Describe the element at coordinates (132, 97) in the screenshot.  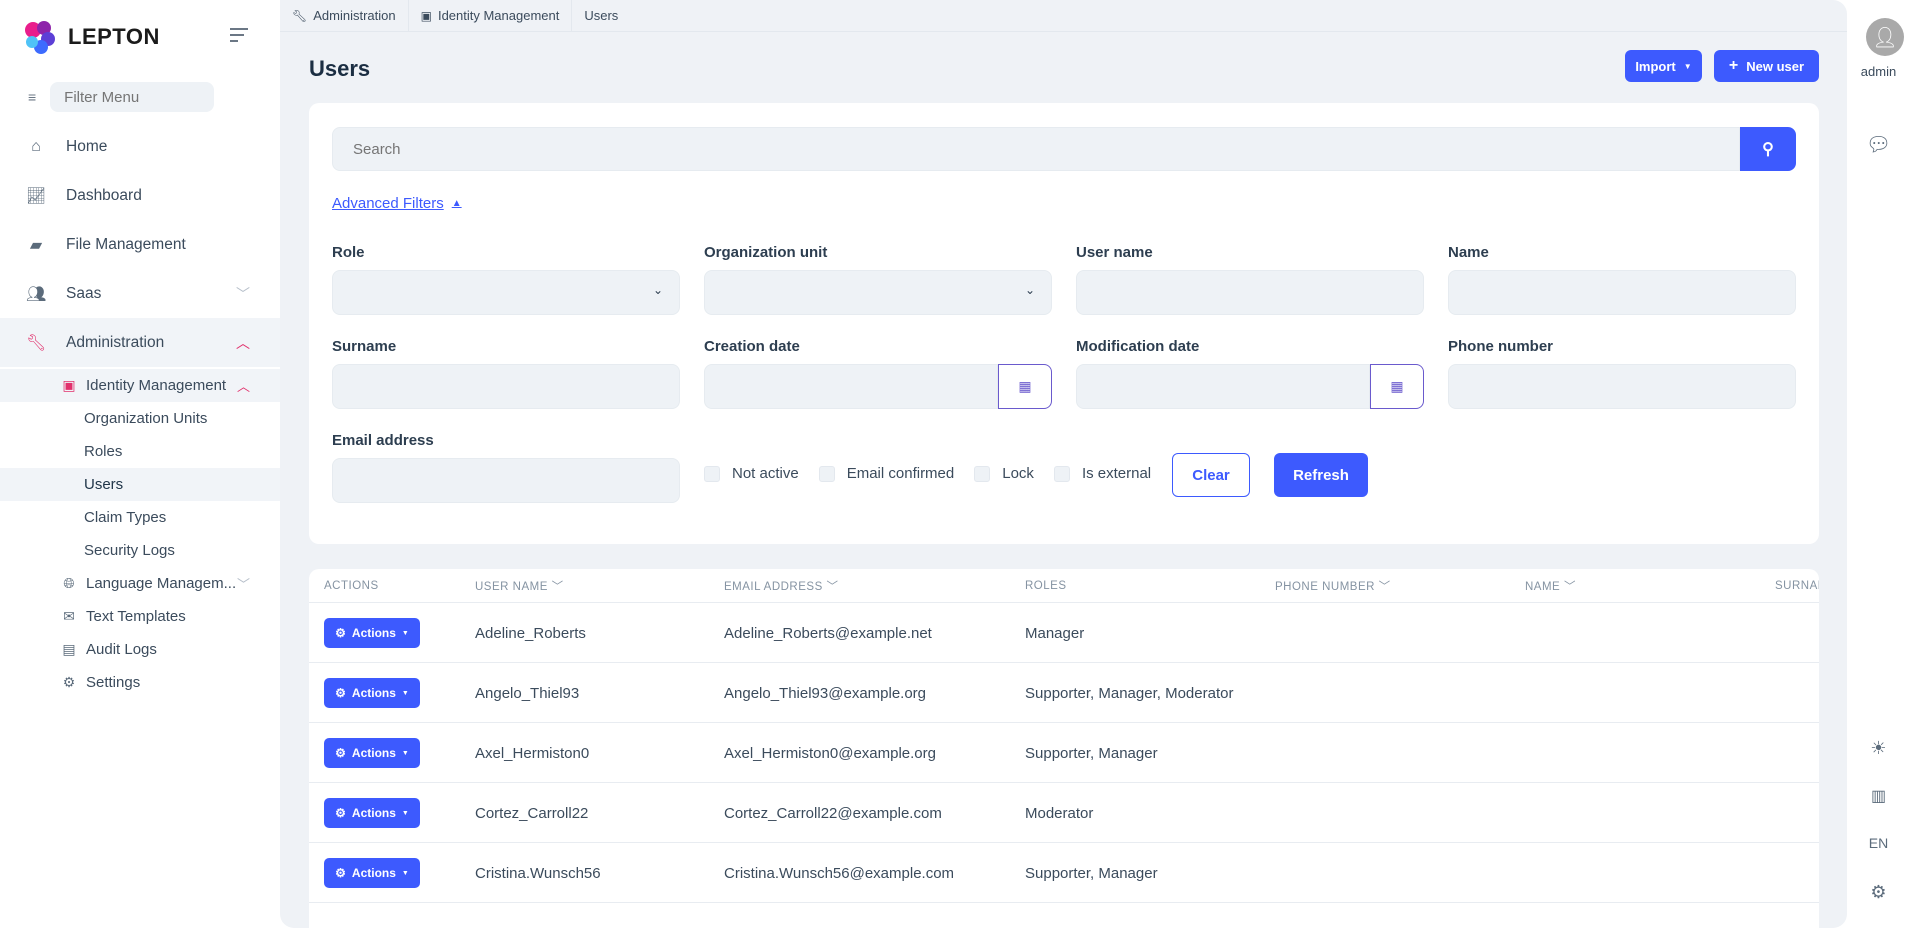
I see `filter-menu-input` at that location.